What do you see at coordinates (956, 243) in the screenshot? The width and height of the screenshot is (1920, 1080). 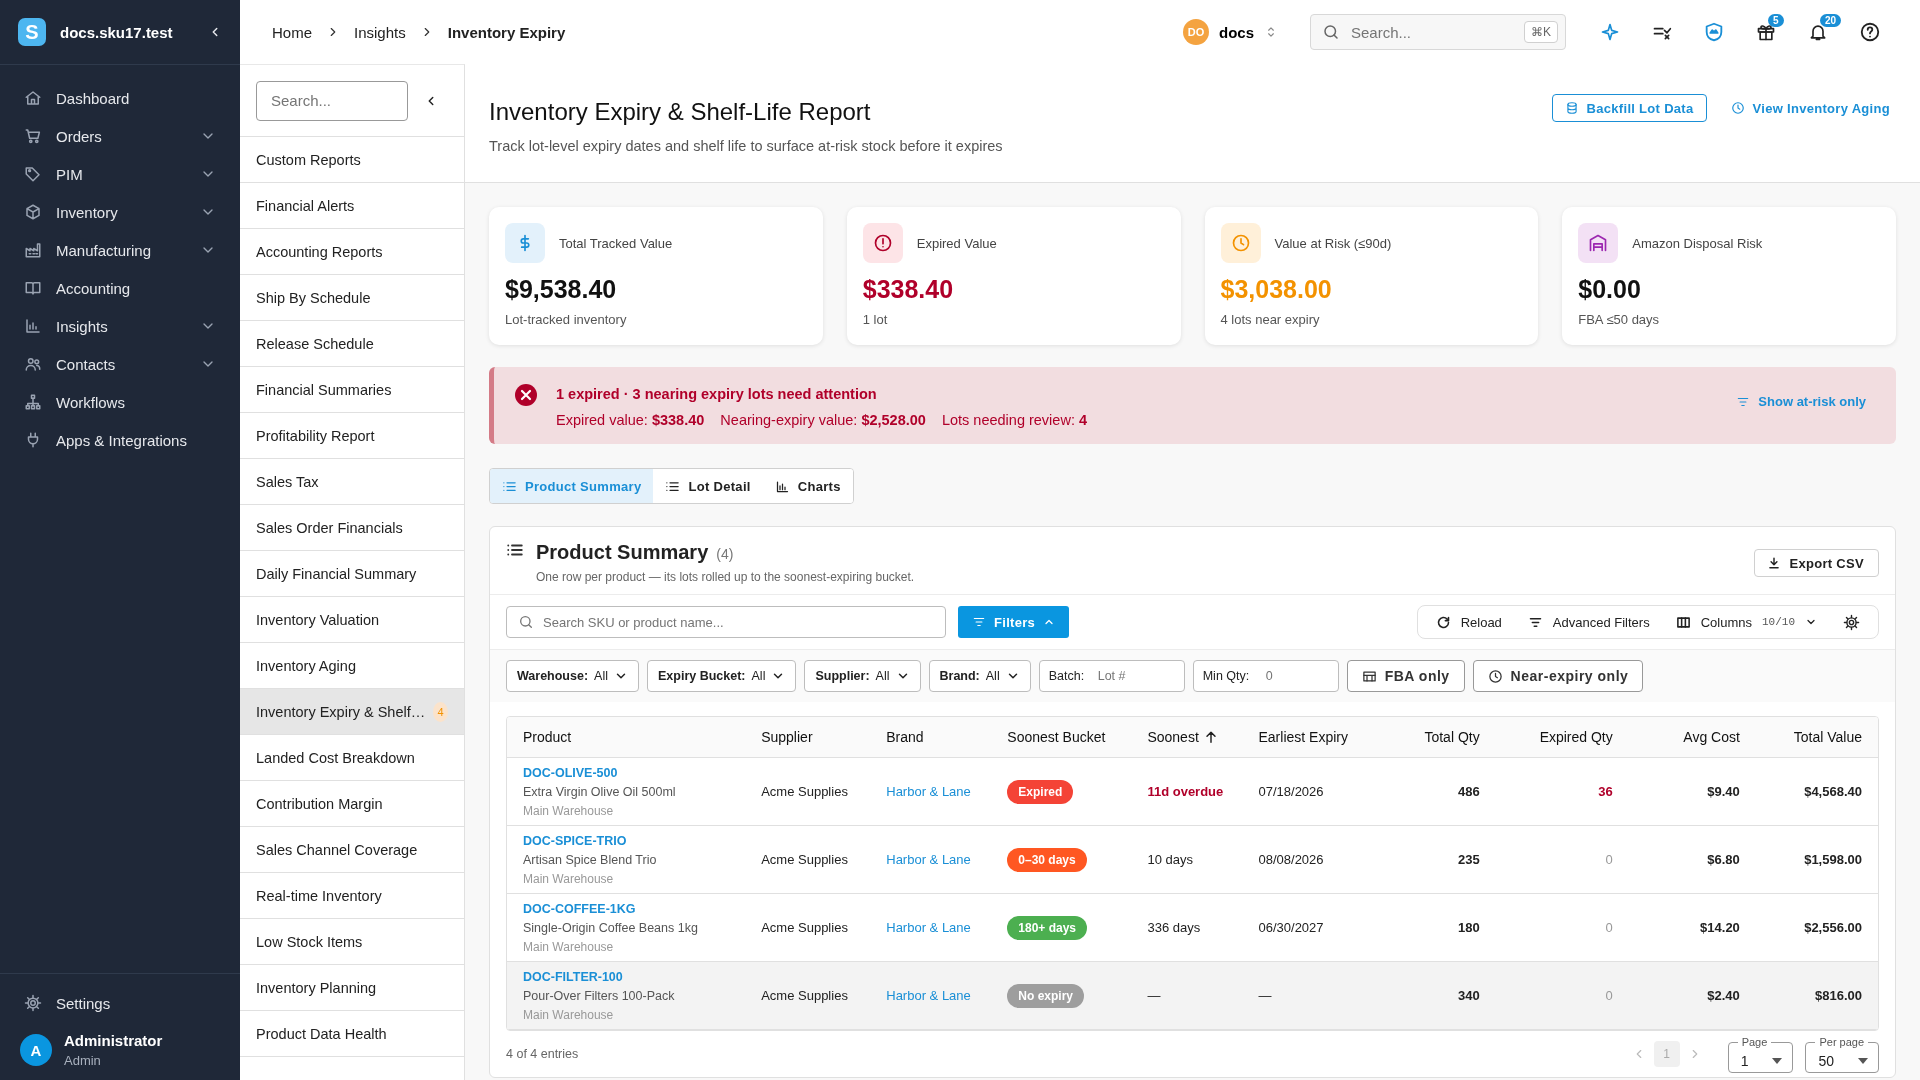 I see `kpi-label: Expired Value` at bounding box center [956, 243].